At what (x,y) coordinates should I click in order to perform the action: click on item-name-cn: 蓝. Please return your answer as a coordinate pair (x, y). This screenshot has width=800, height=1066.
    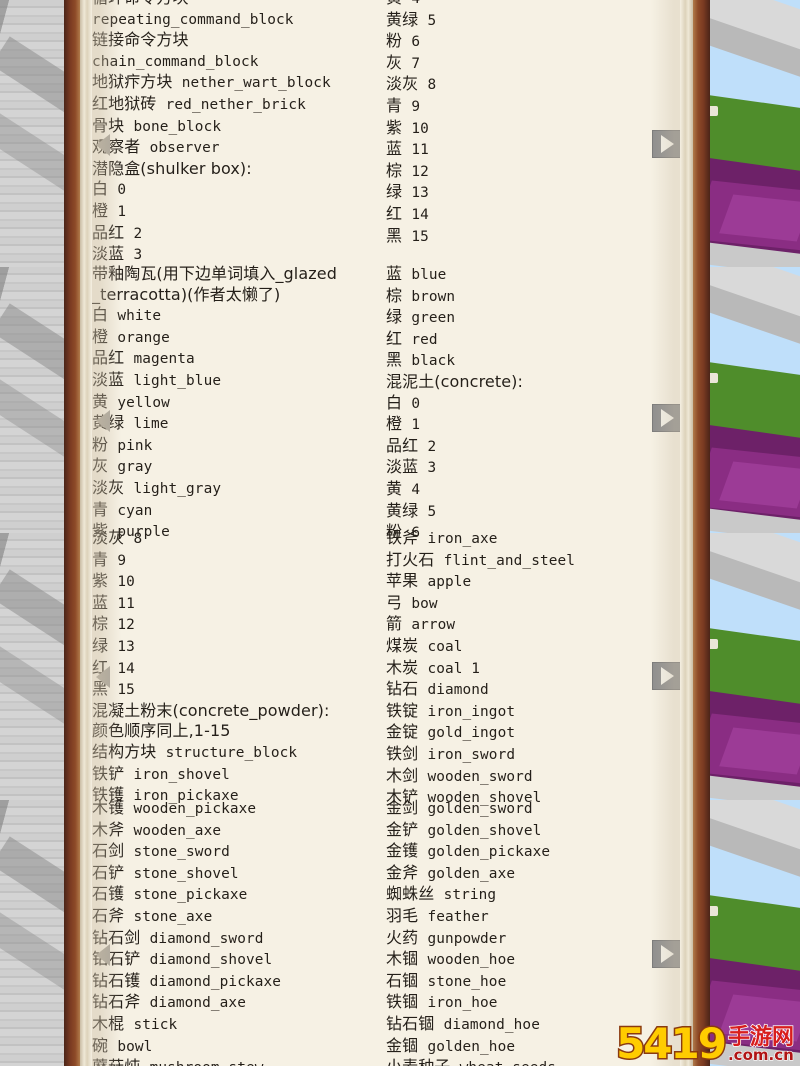
    Looking at the image, I should click on (394, 149).